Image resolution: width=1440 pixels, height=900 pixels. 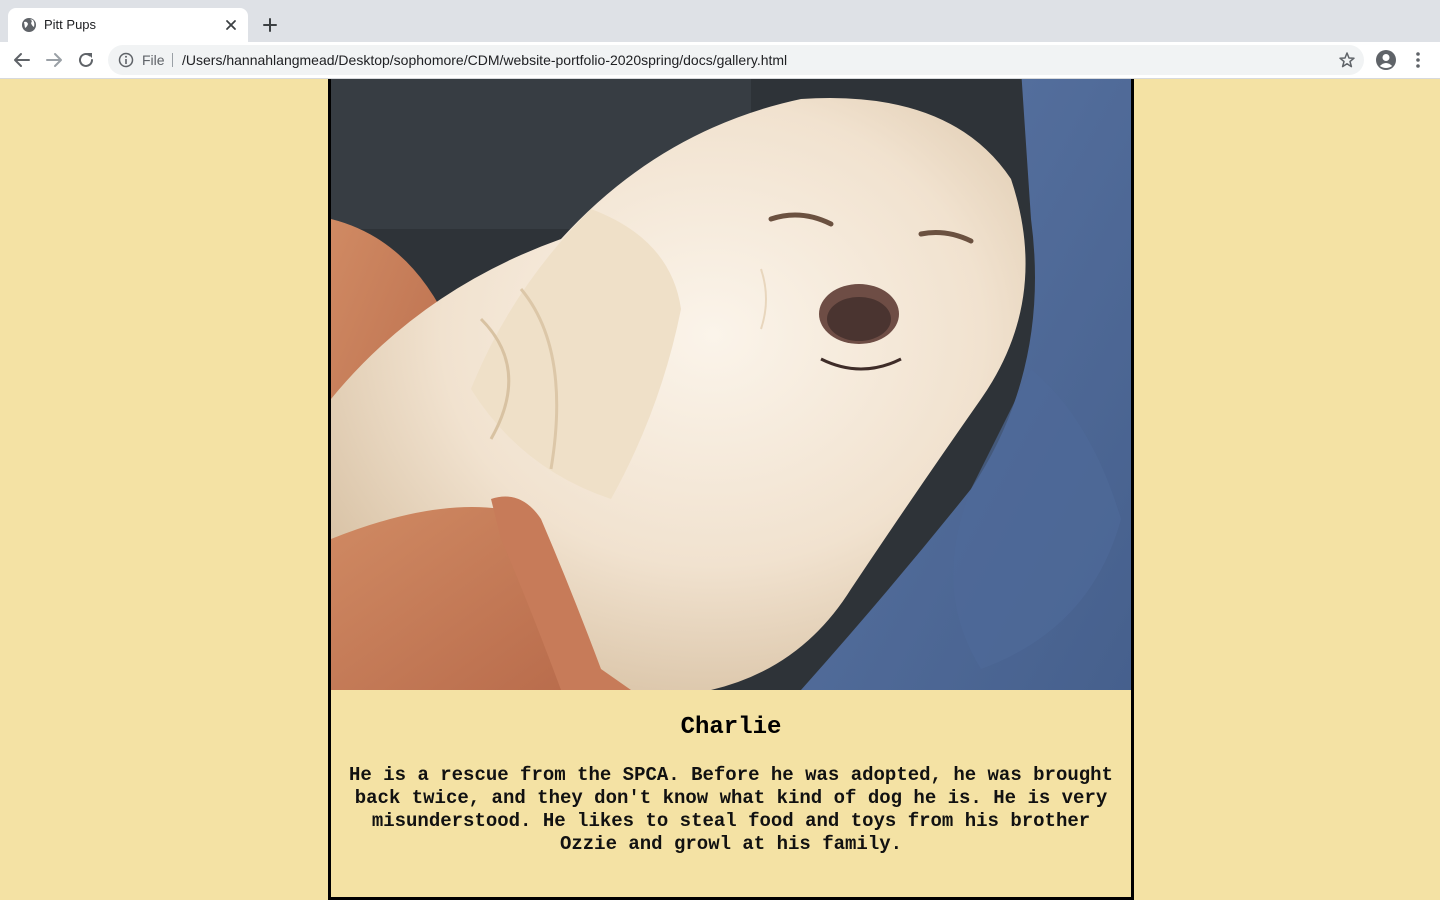 I want to click on reload-icon, so click(x=86, y=60).